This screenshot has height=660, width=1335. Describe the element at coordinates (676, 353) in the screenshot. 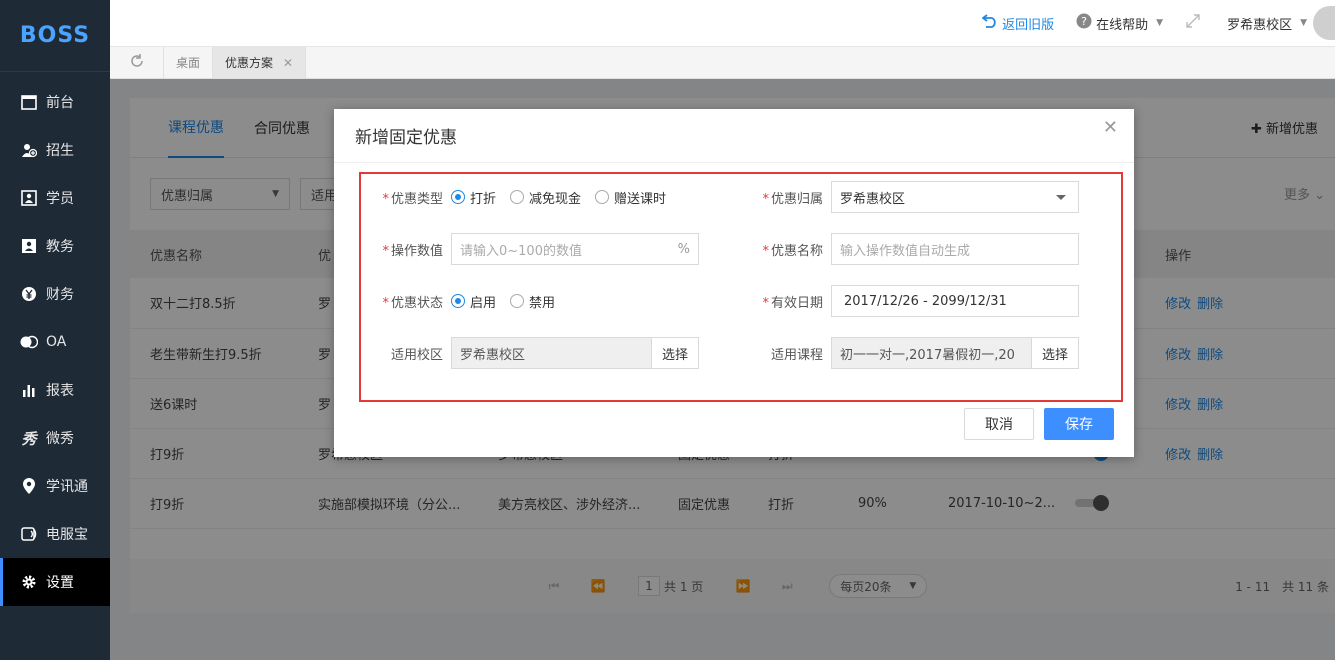

I see `campus-select-button: 选择` at that location.